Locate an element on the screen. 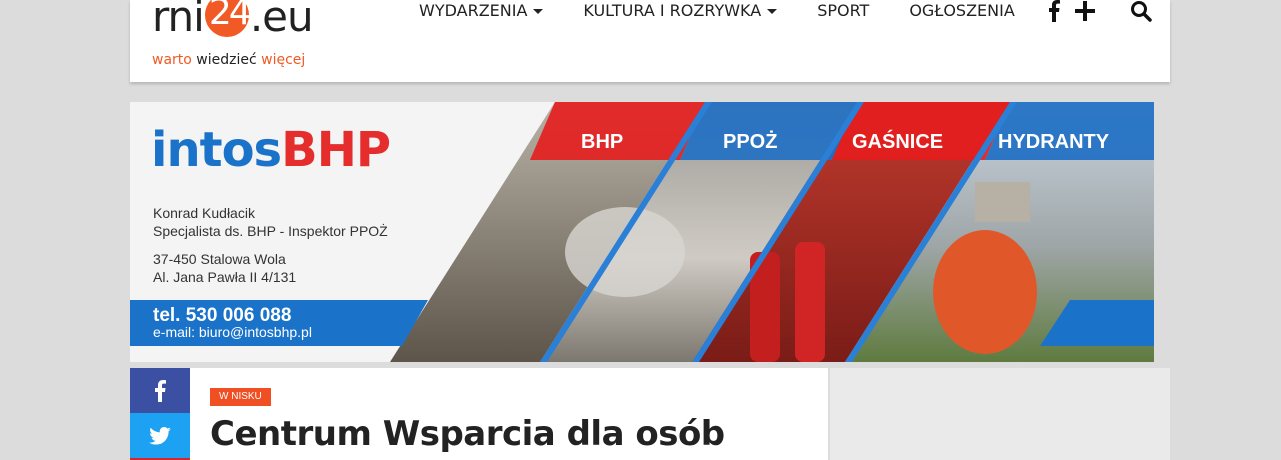 The height and width of the screenshot is (460, 1281). banner-tab-gasnice: GAŚNICE is located at coordinates (898, 142).